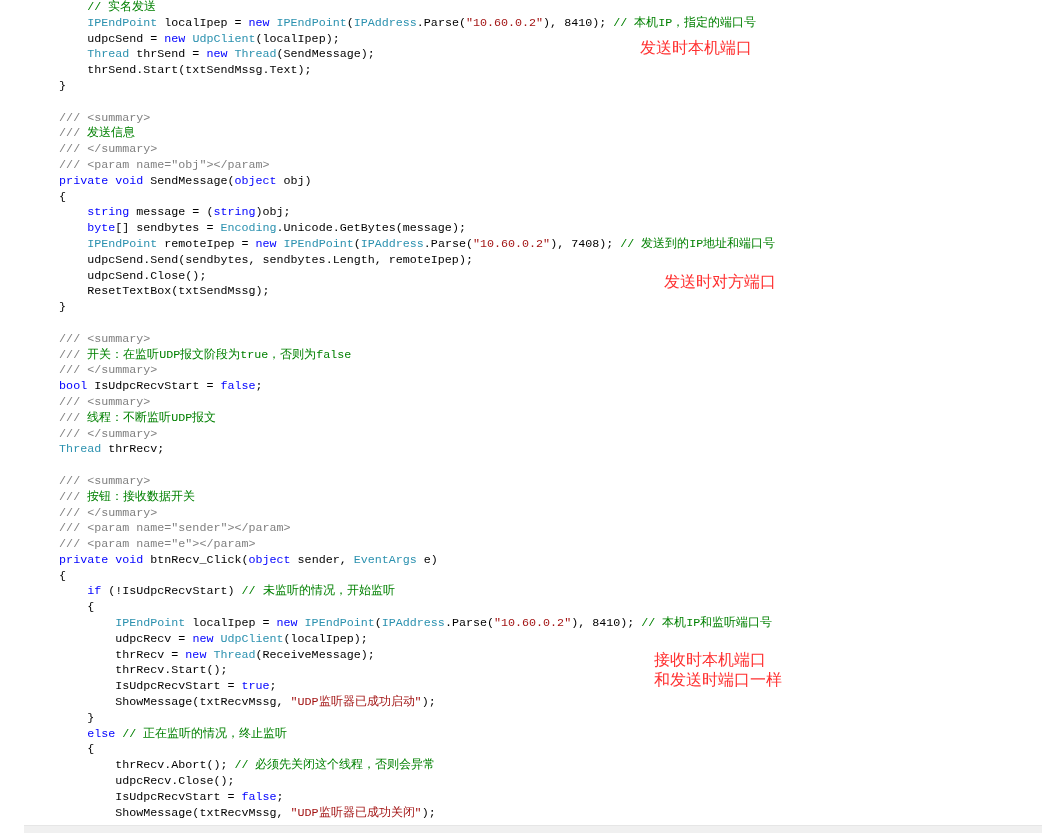 The width and height of the screenshot is (1042, 833). Describe the element at coordinates (240, 592) in the screenshot. I see `code-line: if (!IsUdpcRecvStart) // 未监听的情况，开始监听` at that location.